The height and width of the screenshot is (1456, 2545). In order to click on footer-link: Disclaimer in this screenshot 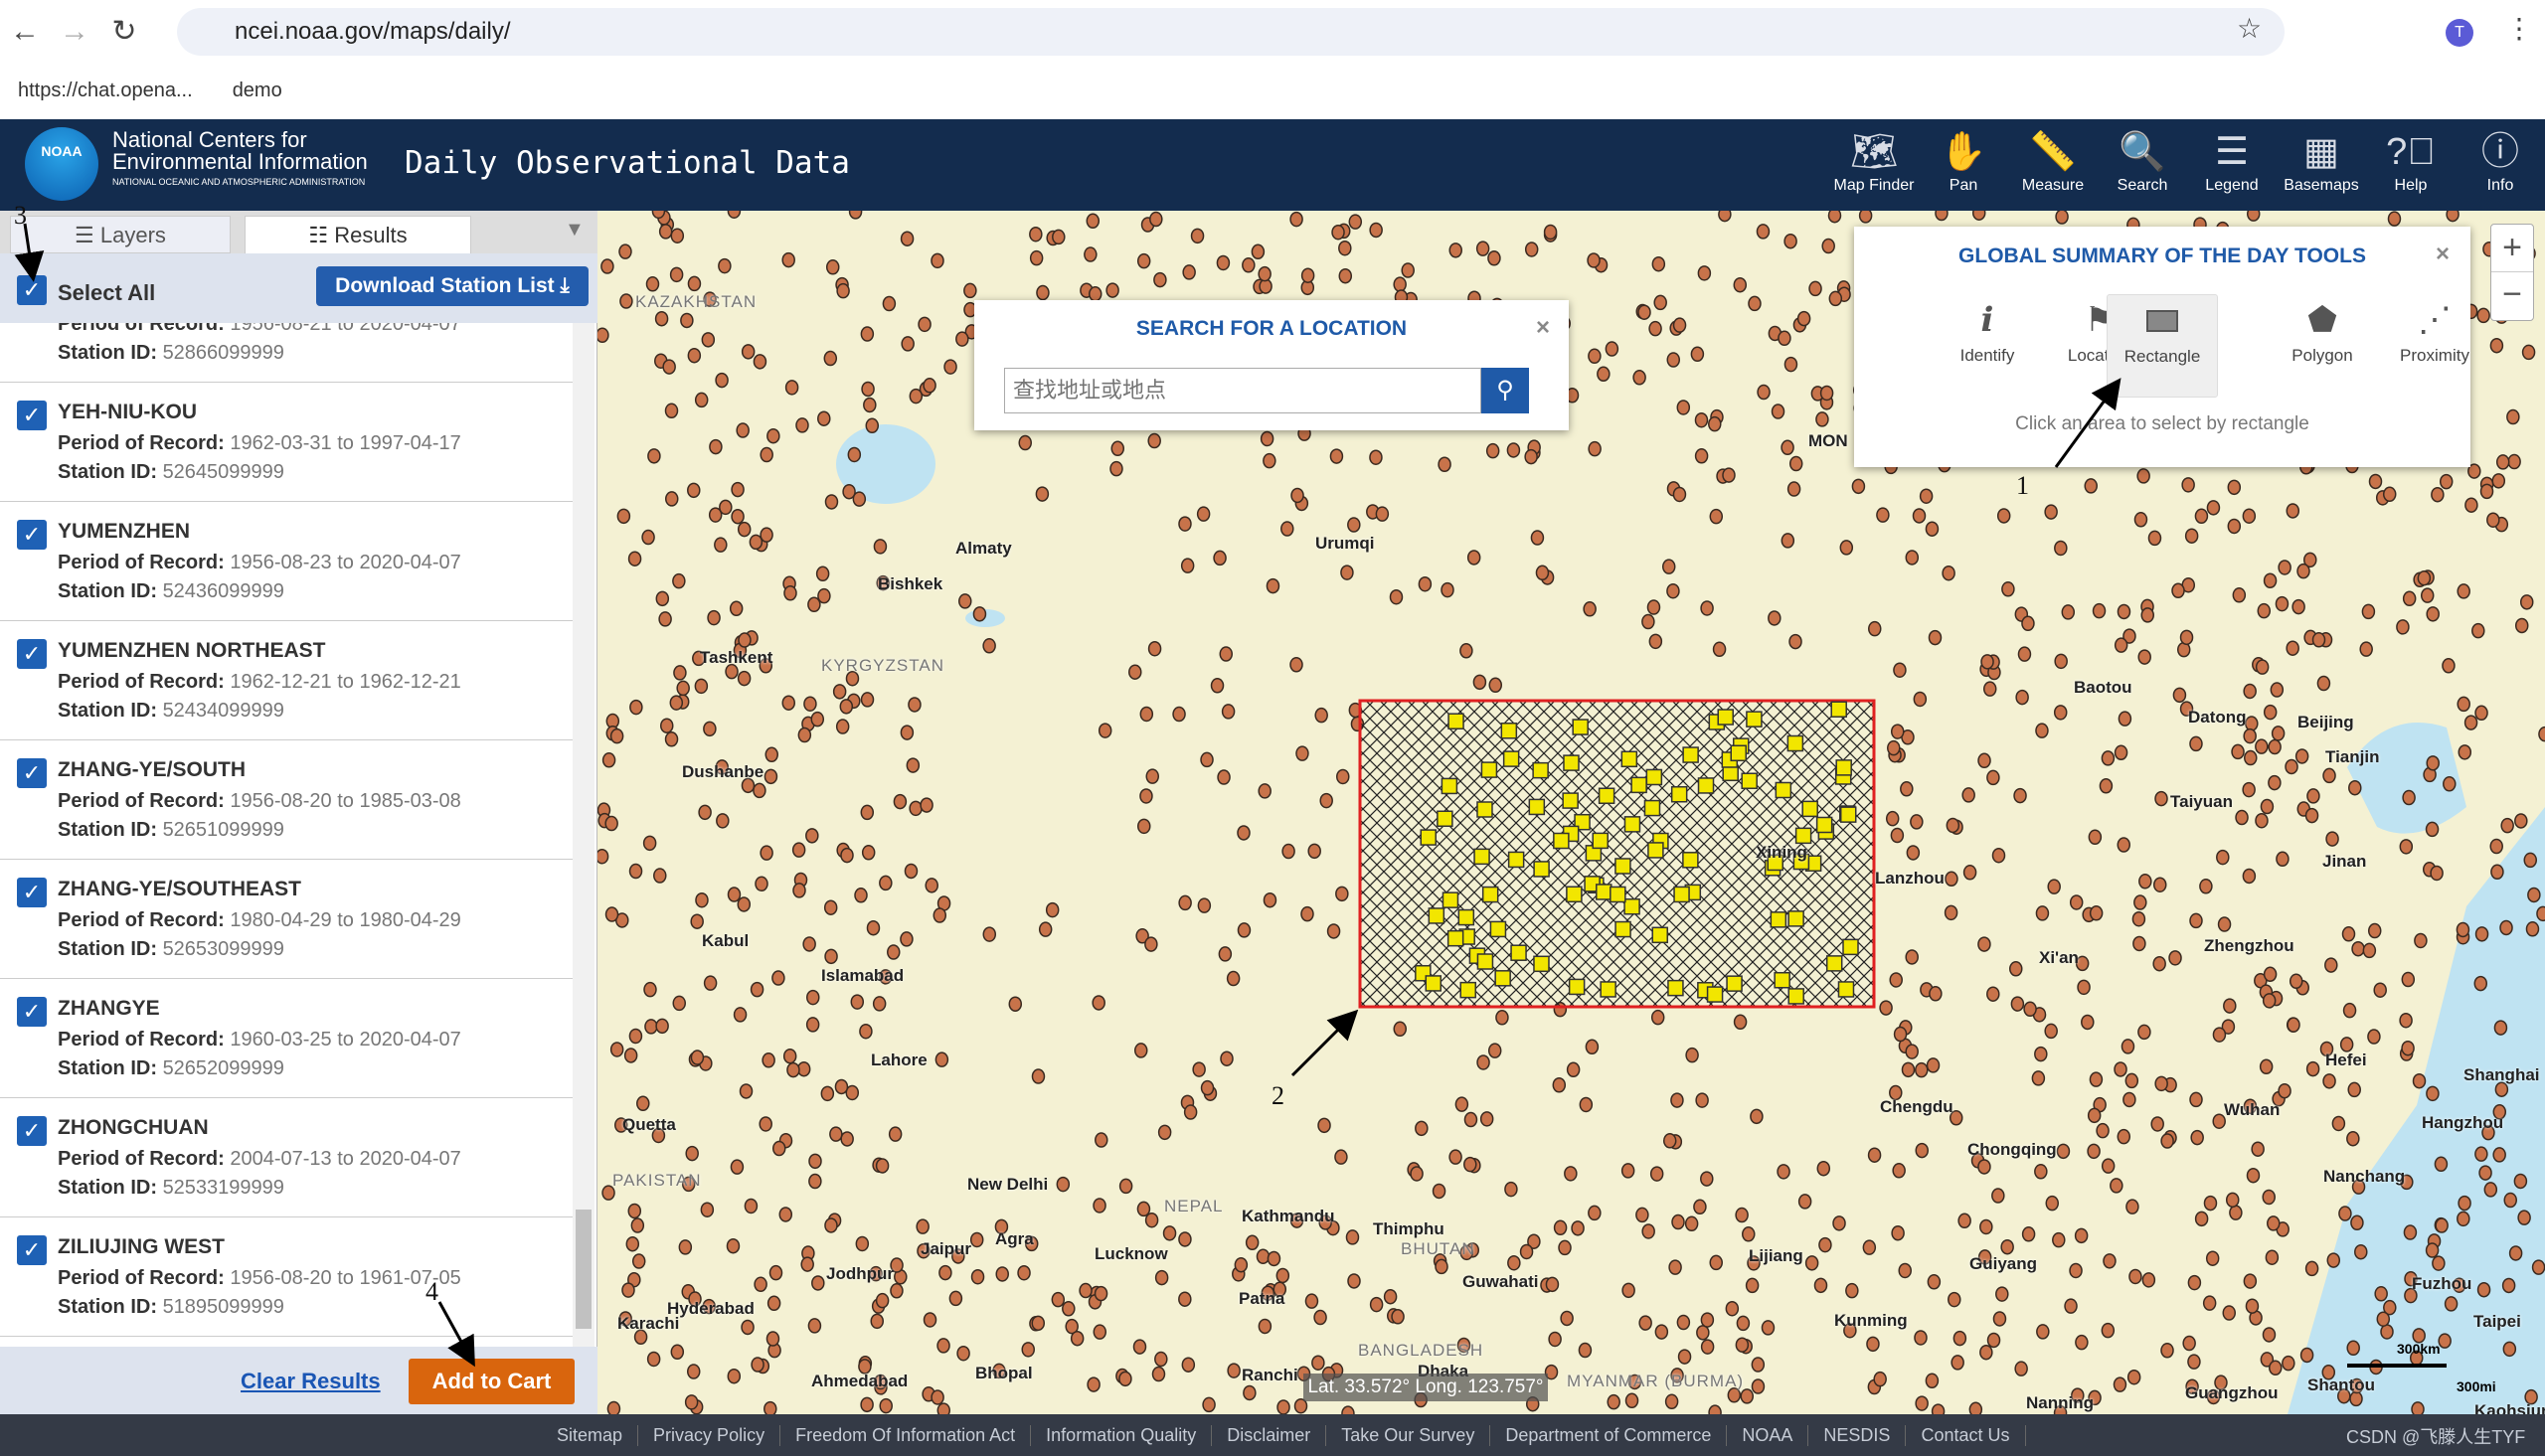, I will do `click(1269, 1435)`.